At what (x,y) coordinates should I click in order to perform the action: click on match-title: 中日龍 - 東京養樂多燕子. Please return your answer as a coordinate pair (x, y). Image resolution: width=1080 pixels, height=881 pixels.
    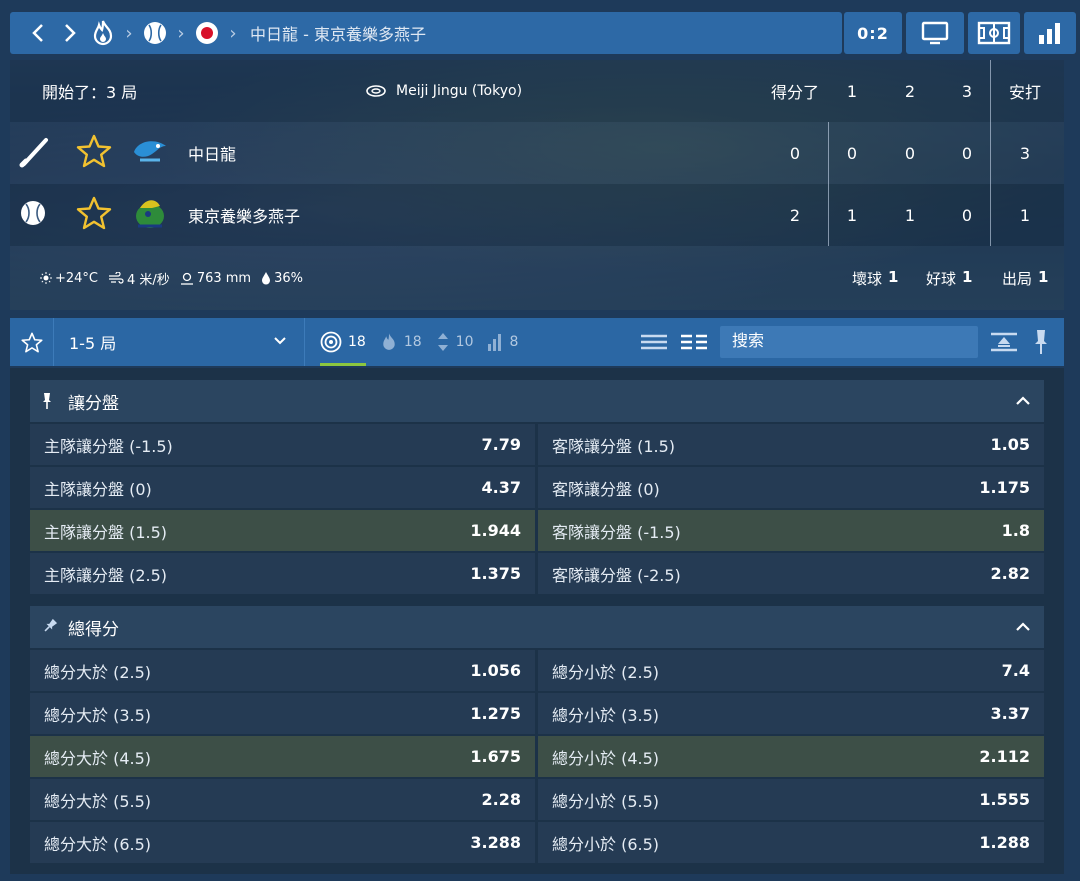
    Looking at the image, I should click on (334, 33).